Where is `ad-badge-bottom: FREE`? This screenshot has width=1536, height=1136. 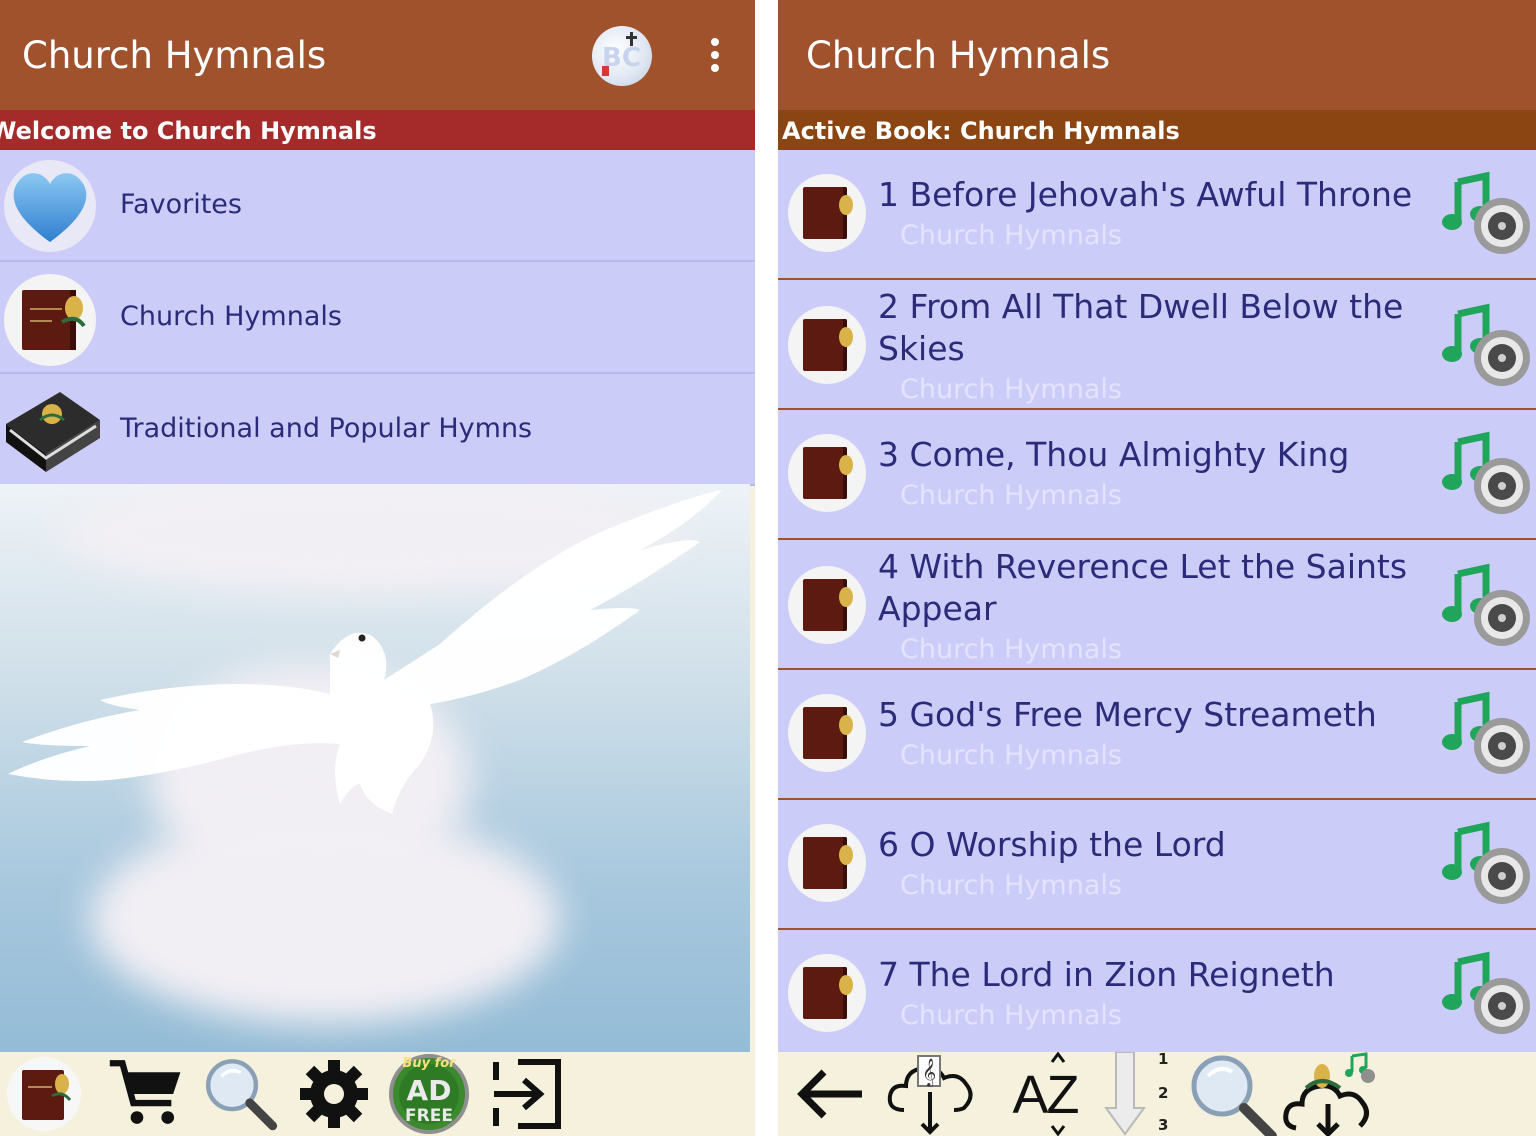
ad-badge-bottom: FREE is located at coordinates (429, 1116).